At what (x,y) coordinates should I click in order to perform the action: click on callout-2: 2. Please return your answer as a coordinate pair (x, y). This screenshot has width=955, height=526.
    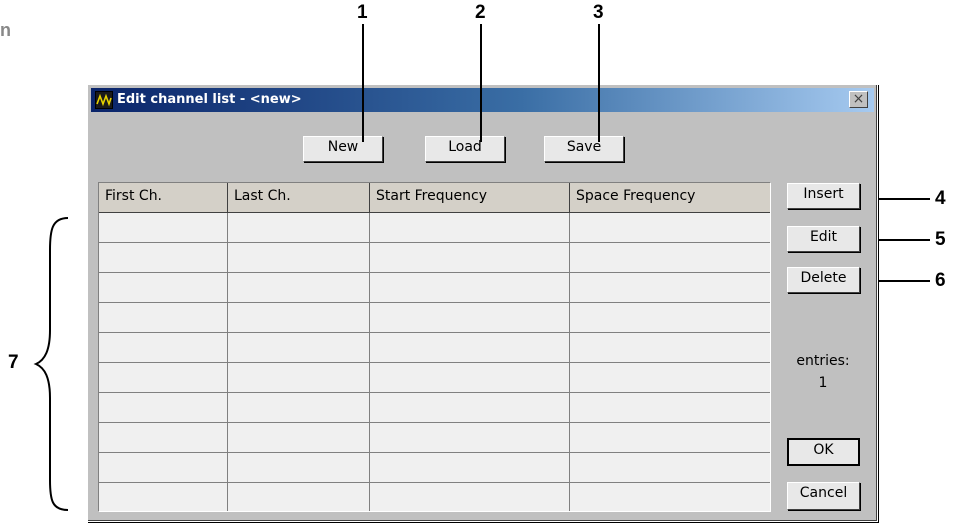
    Looking at the image, I should click on (480, 12).